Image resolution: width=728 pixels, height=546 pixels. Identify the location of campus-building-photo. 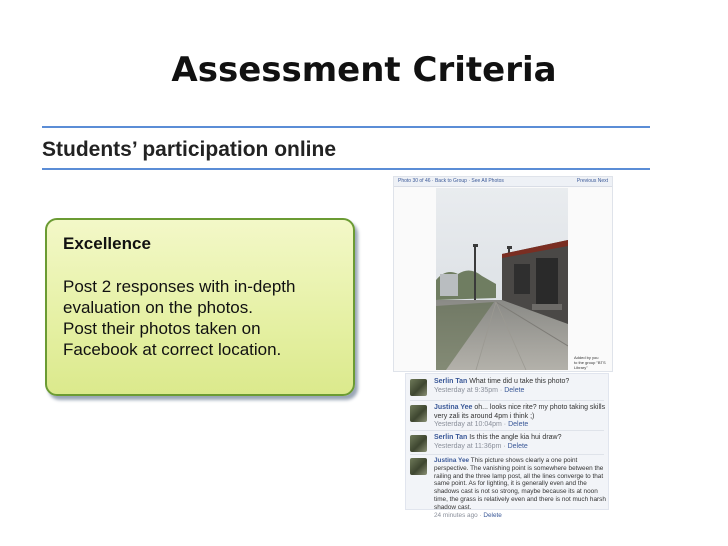
(502, 279).